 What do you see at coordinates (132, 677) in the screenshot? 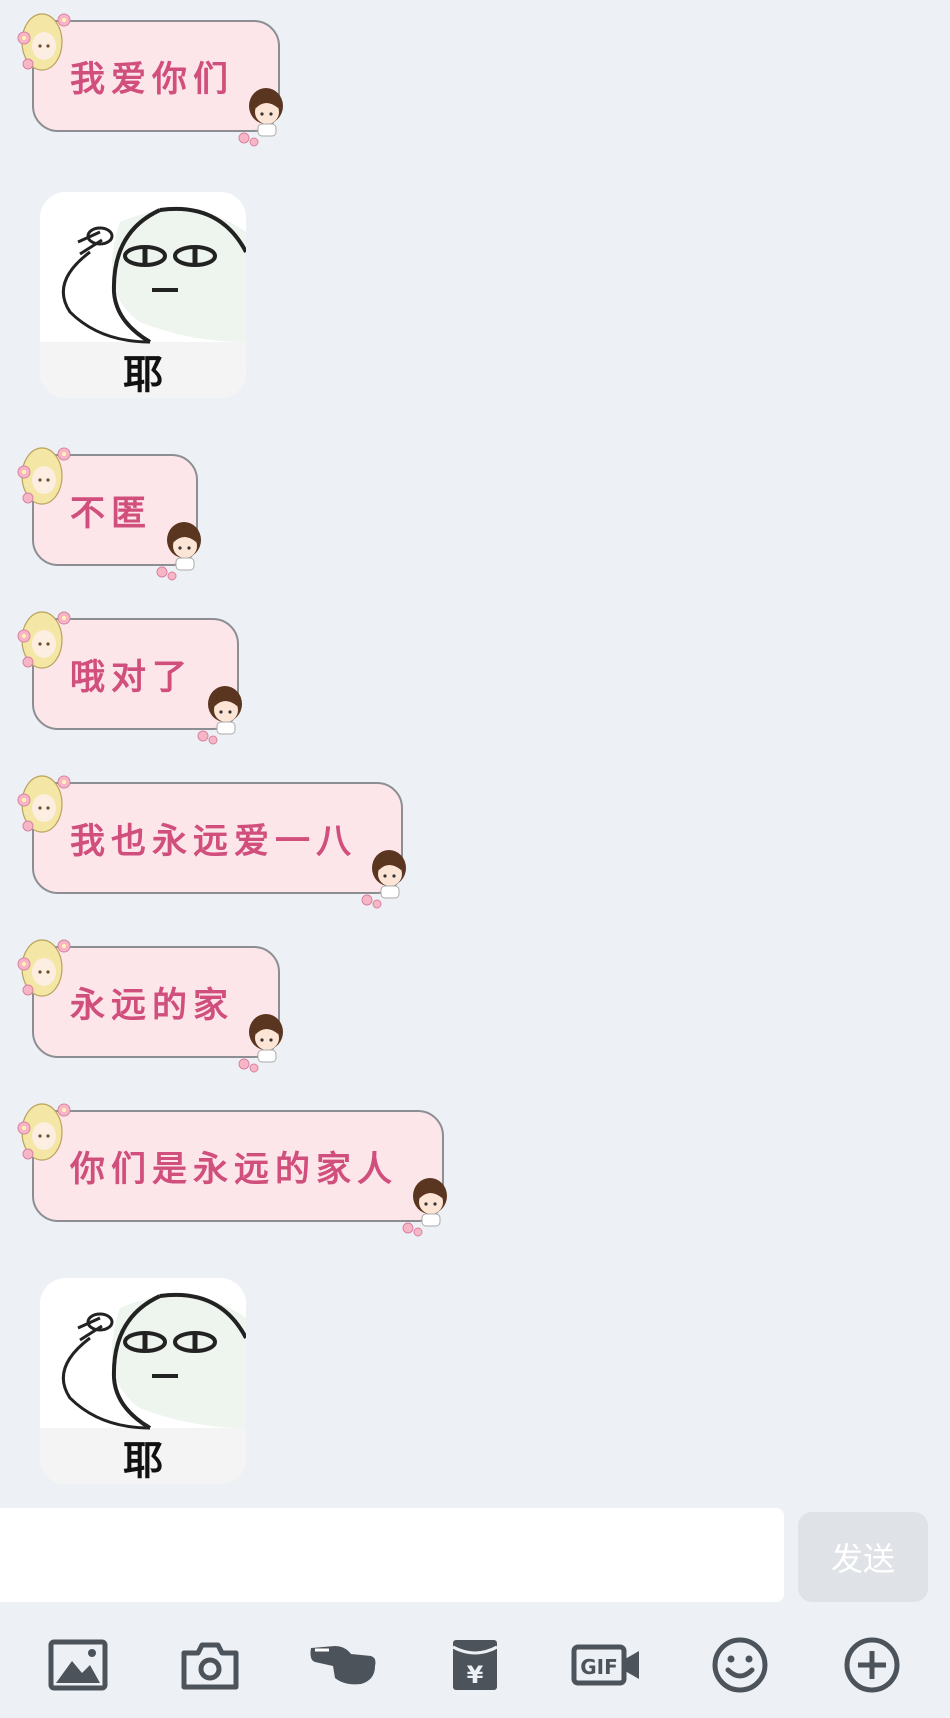
I see `message-text: 哦对了` at bounding box center [132, 677].